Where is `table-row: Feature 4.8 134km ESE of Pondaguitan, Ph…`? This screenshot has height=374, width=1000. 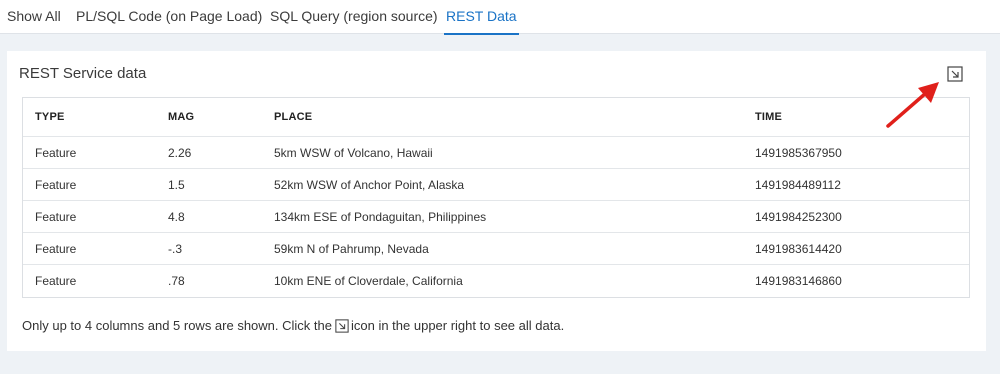
table-row: Feature 4.8 134km ESE of Pondaguitan, Ph… is located at coordinates (496, 216).